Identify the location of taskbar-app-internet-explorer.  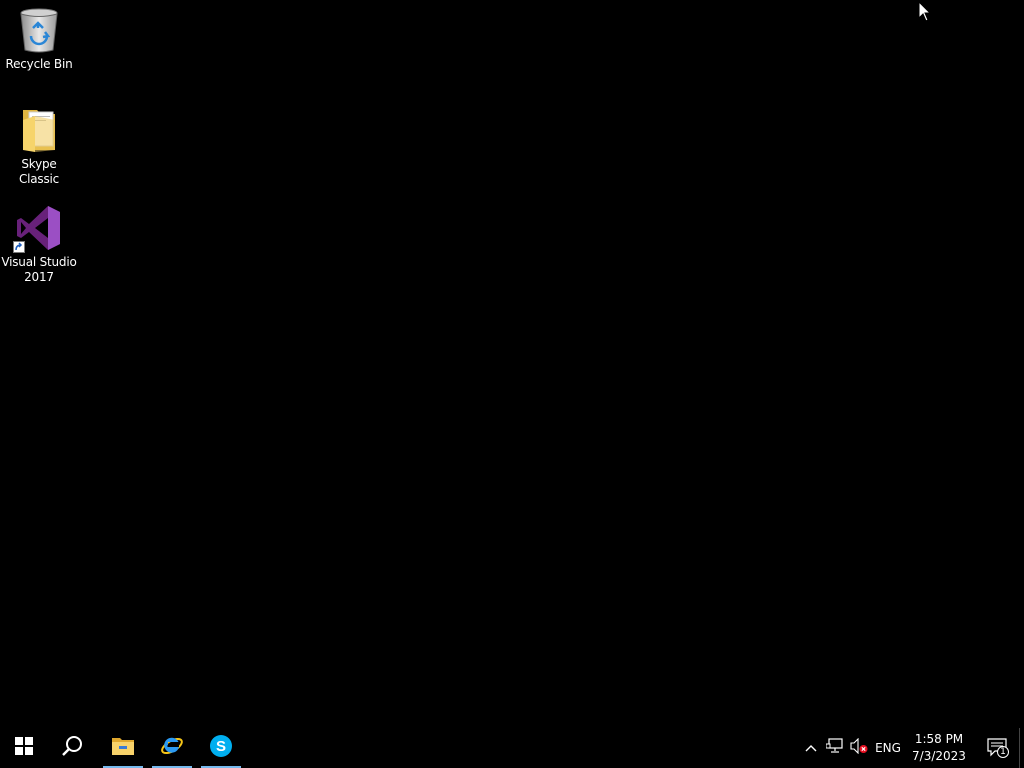
(172, 748).